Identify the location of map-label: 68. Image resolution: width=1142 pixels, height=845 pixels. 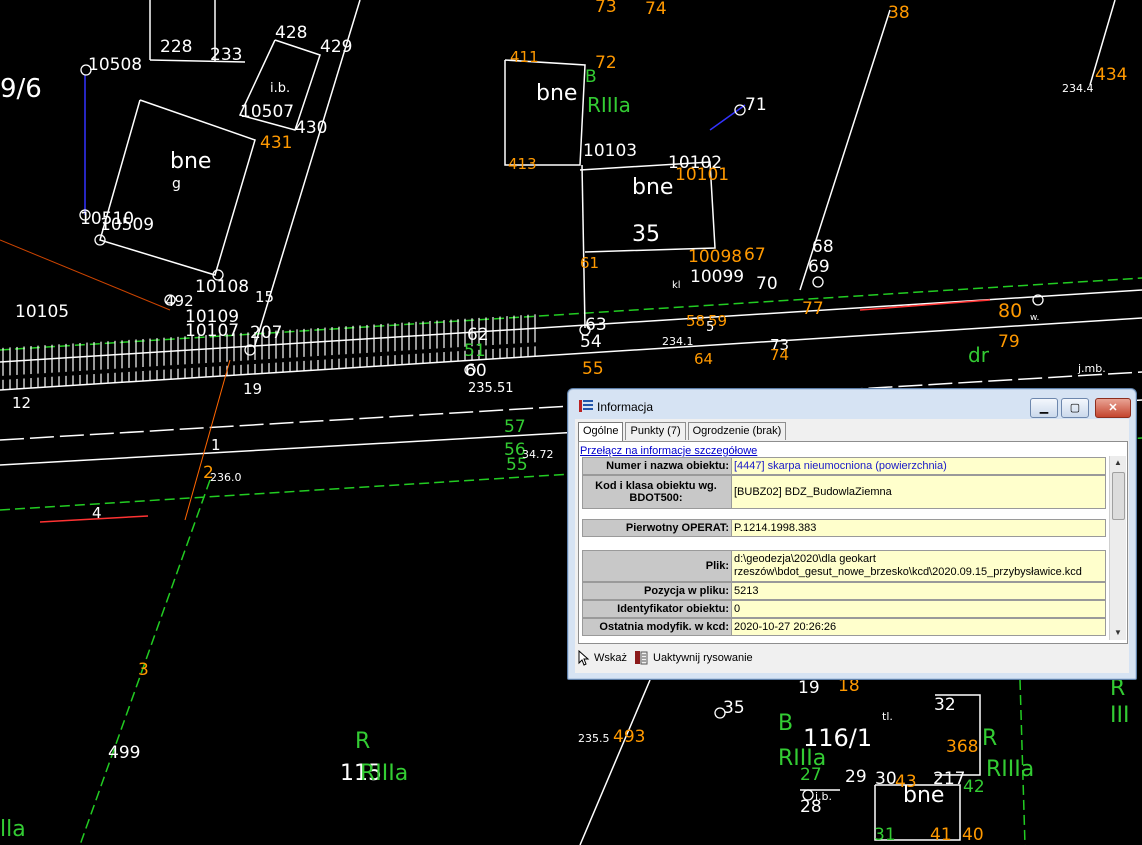
(823, 247).